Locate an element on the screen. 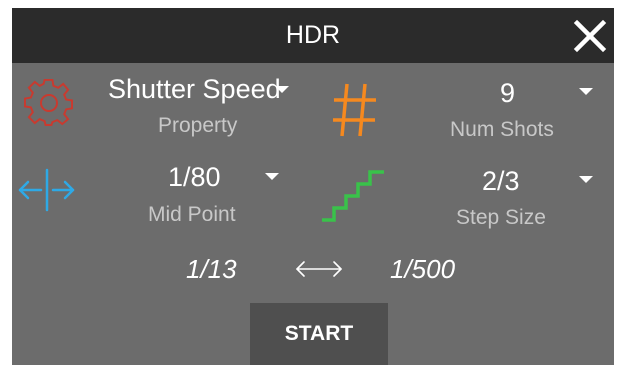  mid-point-caption: Mid Point is located at coordinates (192, 214).